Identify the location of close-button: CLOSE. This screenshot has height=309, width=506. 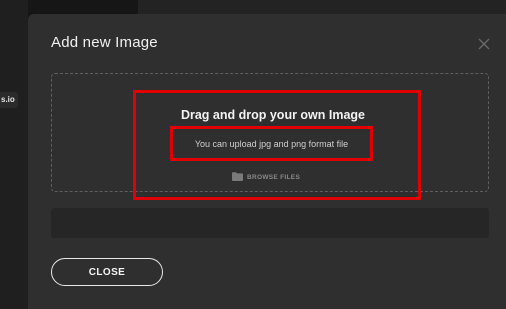
(107, 272).